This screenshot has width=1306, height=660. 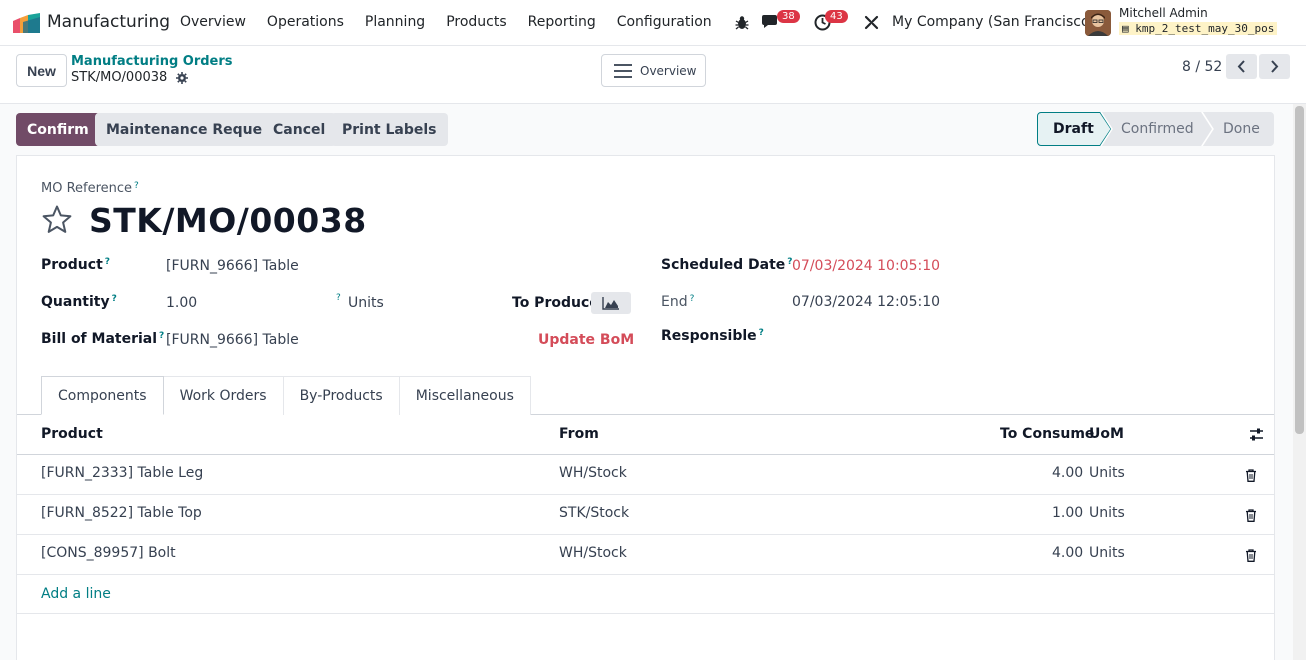 I want to click on row-product: [CONS_89957] Bolt, so click(x=108, y=553).